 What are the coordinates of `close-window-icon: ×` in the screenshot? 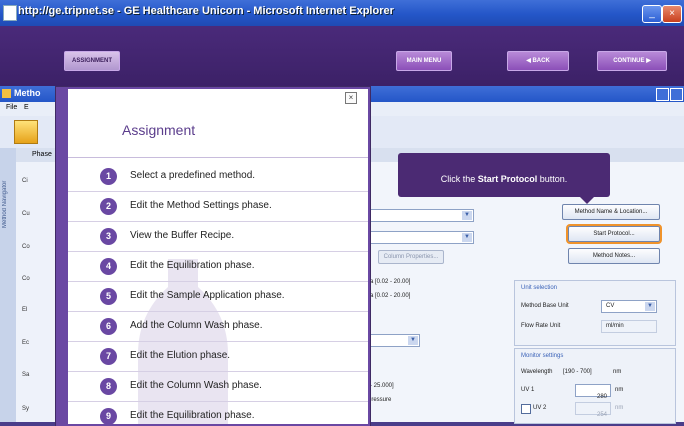 It's located at (672, 14).